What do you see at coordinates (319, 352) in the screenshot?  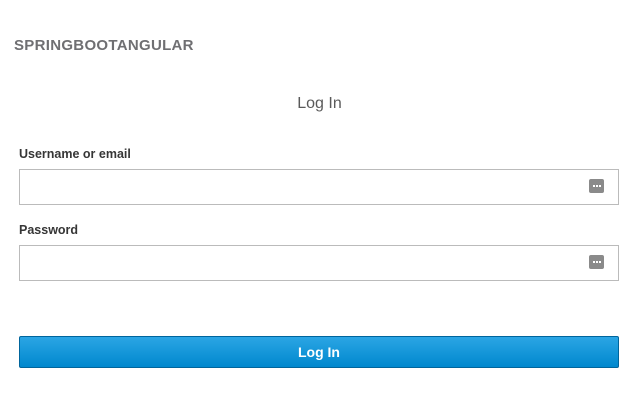 I see `login-button: Log In` at bounding box center [319, 352].